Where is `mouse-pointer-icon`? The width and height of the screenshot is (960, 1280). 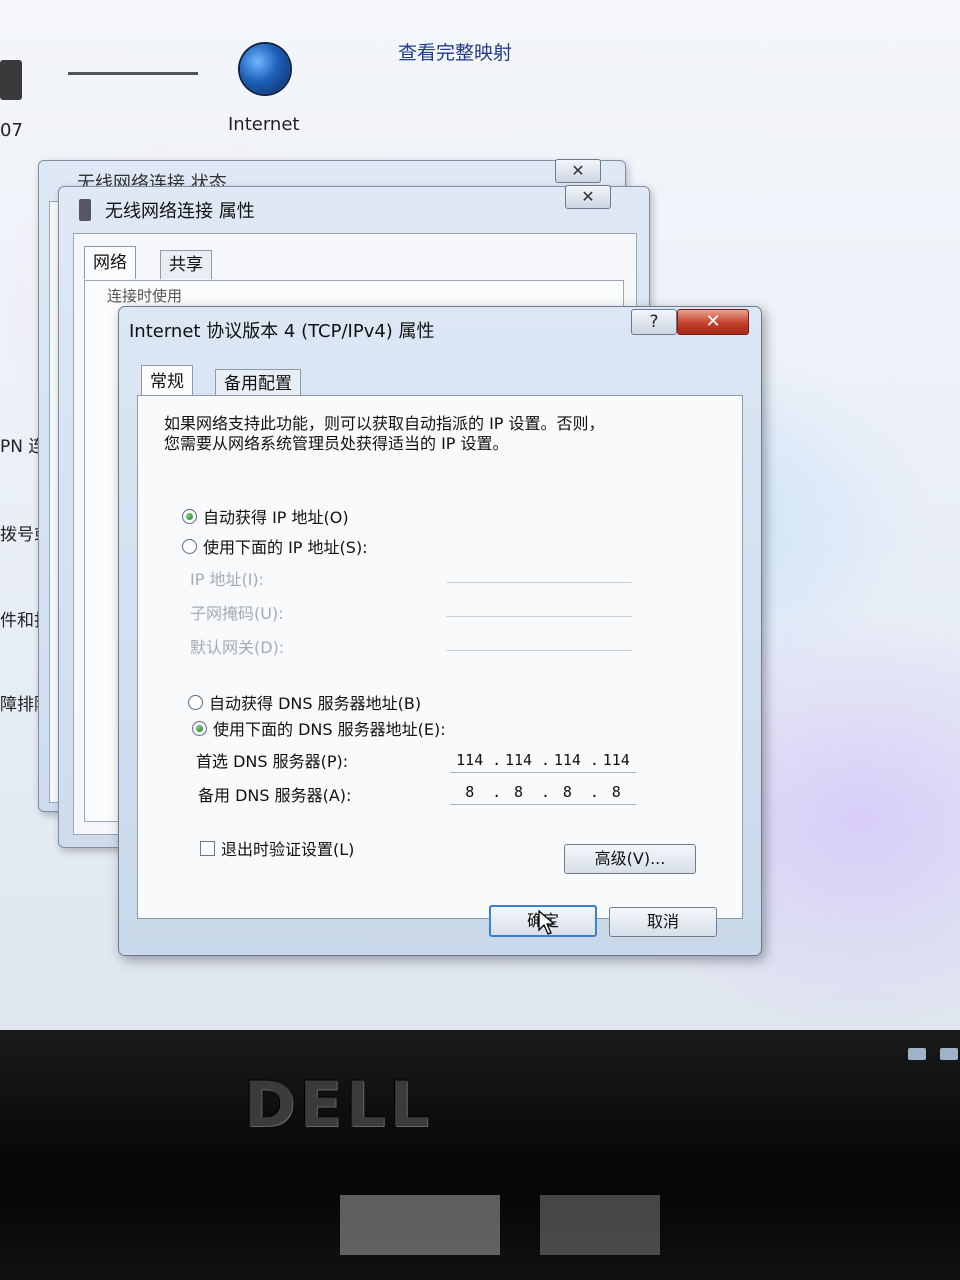 mouse-pointer-icon is located at coordinates (547, 922).